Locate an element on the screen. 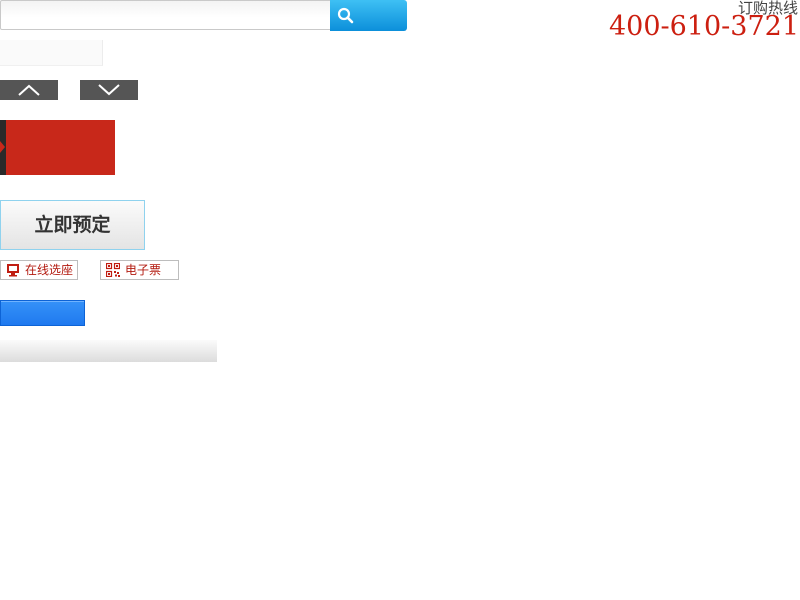 The image size is (800, 600). hotline-number: 400-610-3721 is located at coordinates (703, 26).